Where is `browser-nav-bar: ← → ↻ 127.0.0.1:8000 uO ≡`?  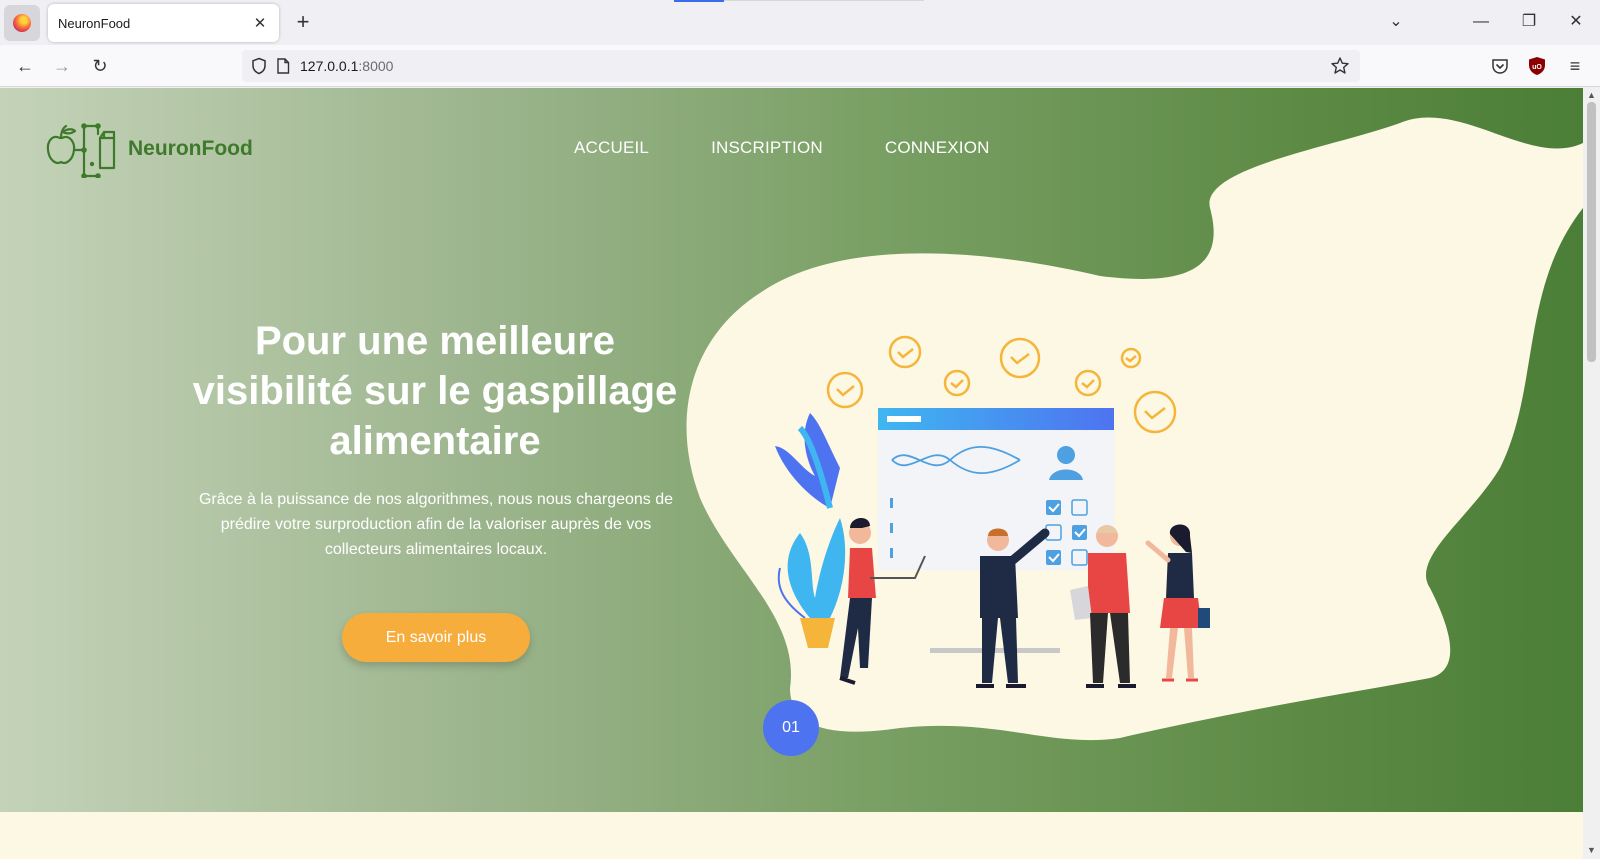 browser-nav-bar: ← → ↻ 127.0.0.1:8000 uO ≡ is located at coordinates (800, 66).